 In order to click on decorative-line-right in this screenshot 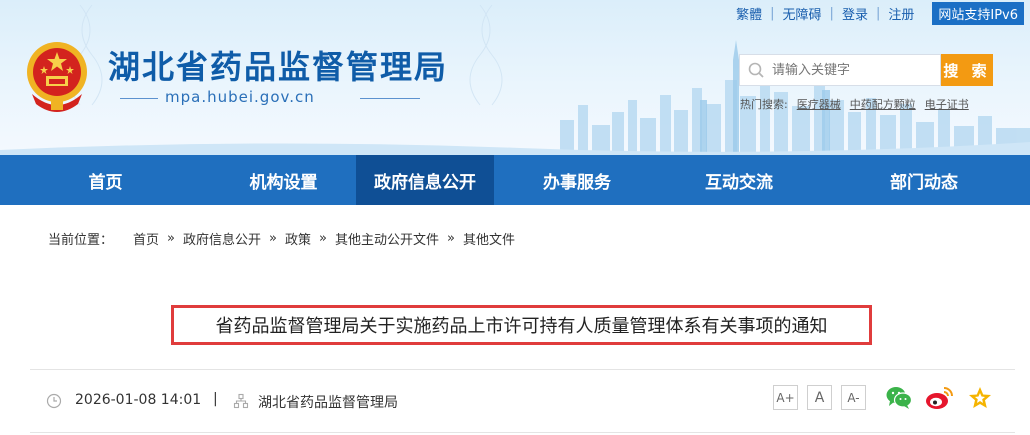, I will do `click(390, 98)`.